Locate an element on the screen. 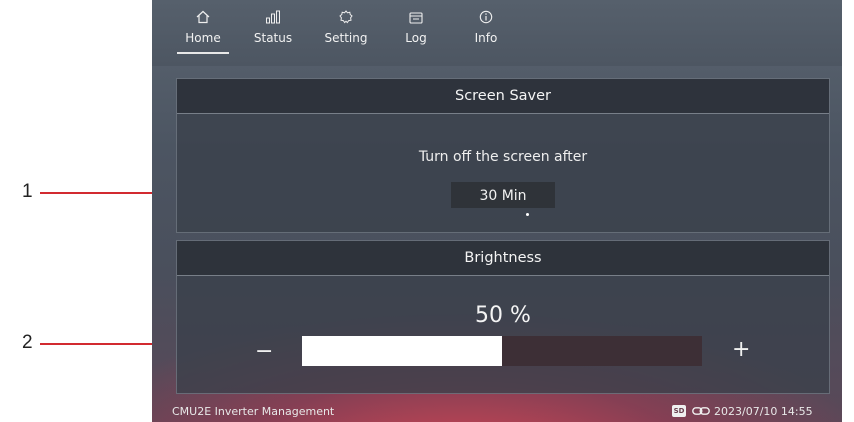  screen-off-timeout-select: 30 Min is located at coordinates (503, 195).